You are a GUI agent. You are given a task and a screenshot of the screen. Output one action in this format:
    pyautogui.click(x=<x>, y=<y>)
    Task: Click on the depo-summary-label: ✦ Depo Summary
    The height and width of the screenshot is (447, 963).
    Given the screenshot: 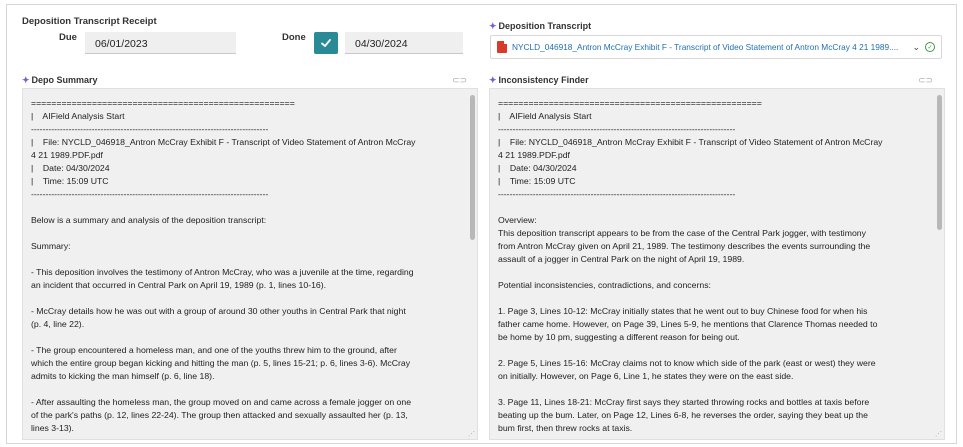 What is the action you would take?
    pyautogui.click(x=60, y=80)
    